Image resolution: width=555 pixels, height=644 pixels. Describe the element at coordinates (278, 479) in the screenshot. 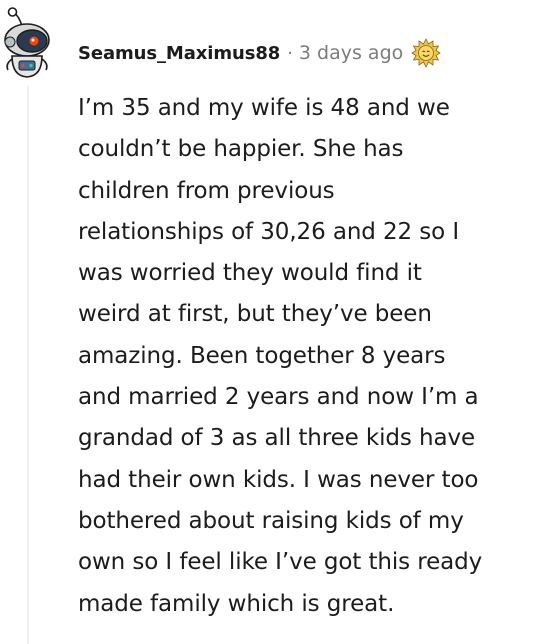

I see `comment-body-line: had their own kids. I was never too` at that location.